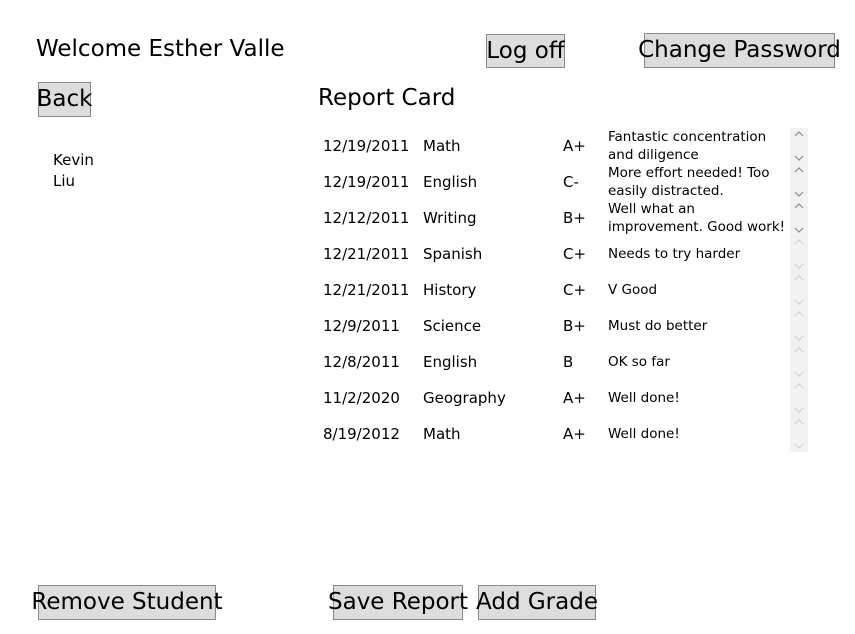 The height and width of the screenshot is (634, 855). I want to click on grade-value: B, so click(568, 362).